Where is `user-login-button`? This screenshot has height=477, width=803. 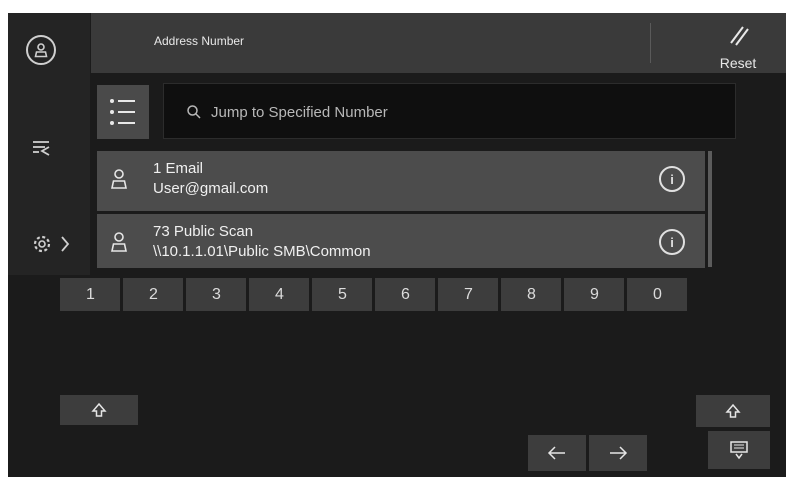
user-login-button is located at coordinates (41, 50).